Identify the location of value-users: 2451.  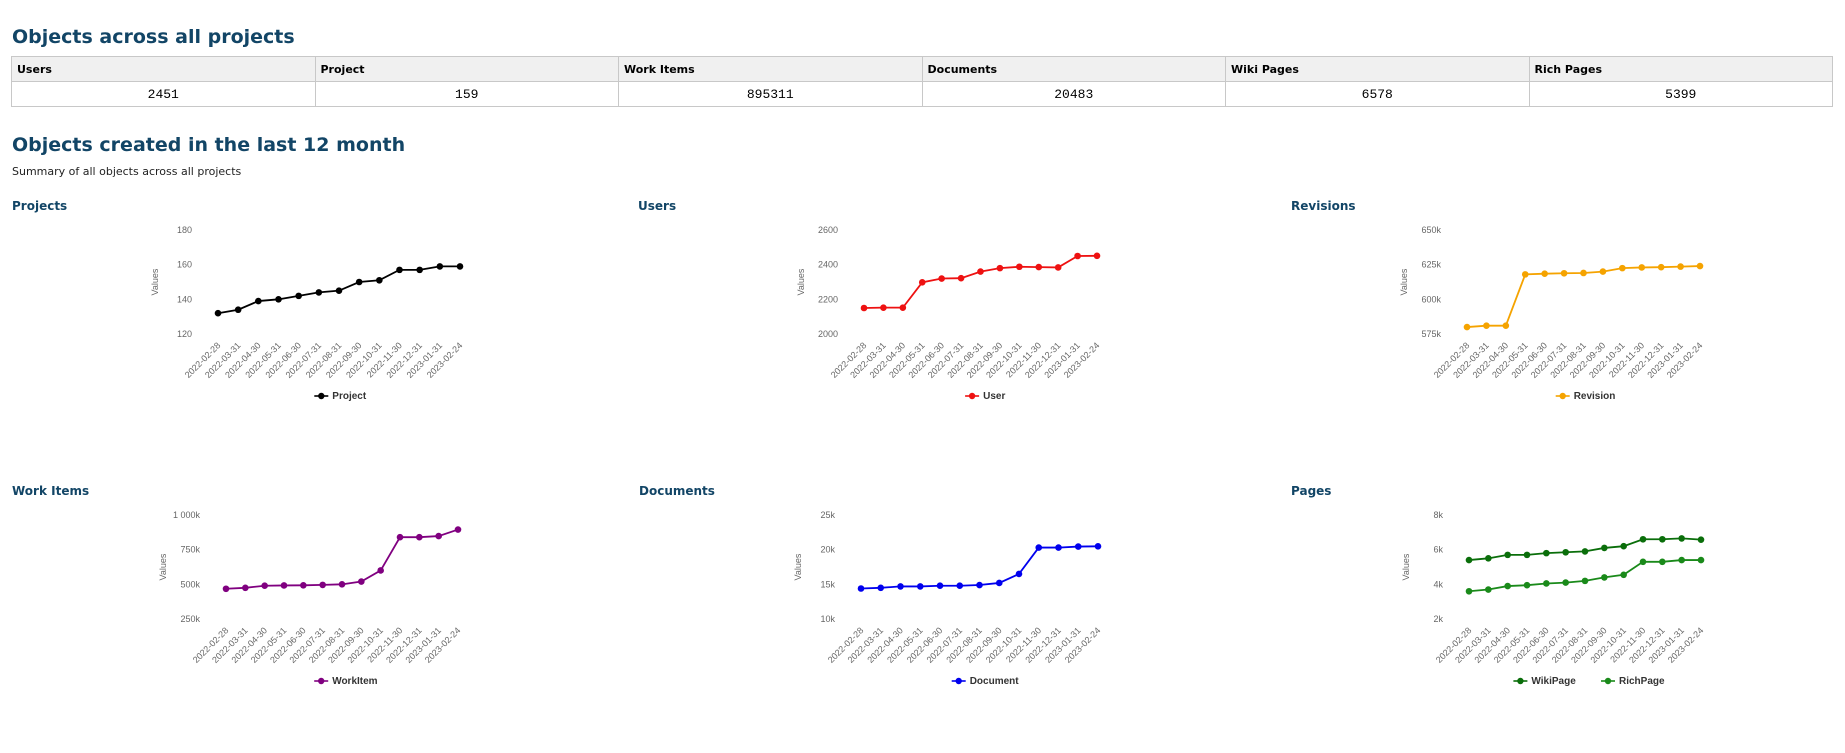
(163, 94).